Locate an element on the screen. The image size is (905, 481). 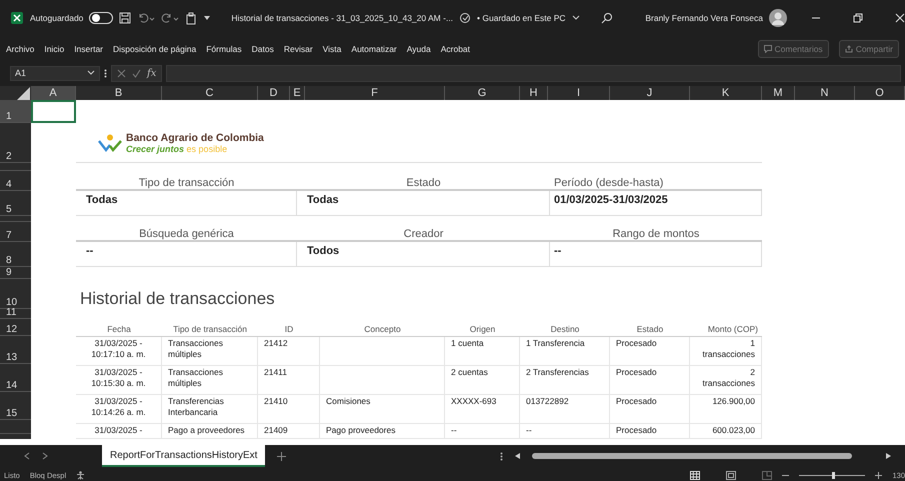
zoom-slider-thumb is located at coordinates (834, 475).